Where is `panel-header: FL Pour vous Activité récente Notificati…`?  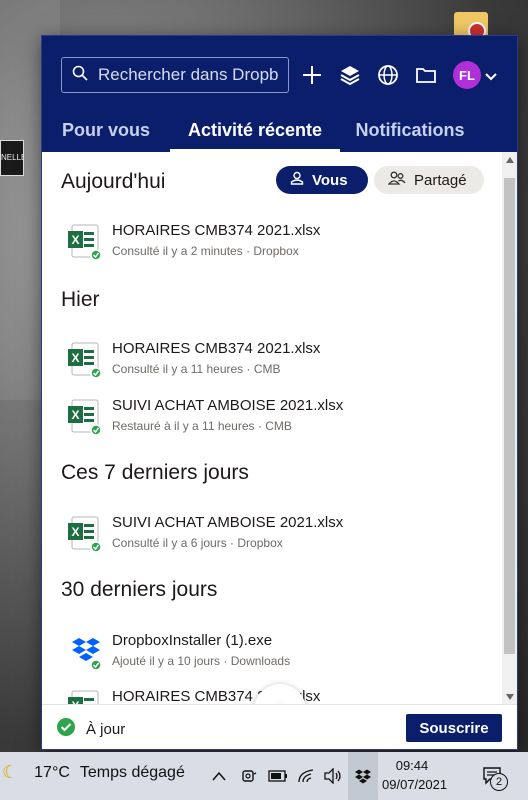
panel-header: FL Pour vous Activité récente Notificati… is located at coordinates (279, 94).